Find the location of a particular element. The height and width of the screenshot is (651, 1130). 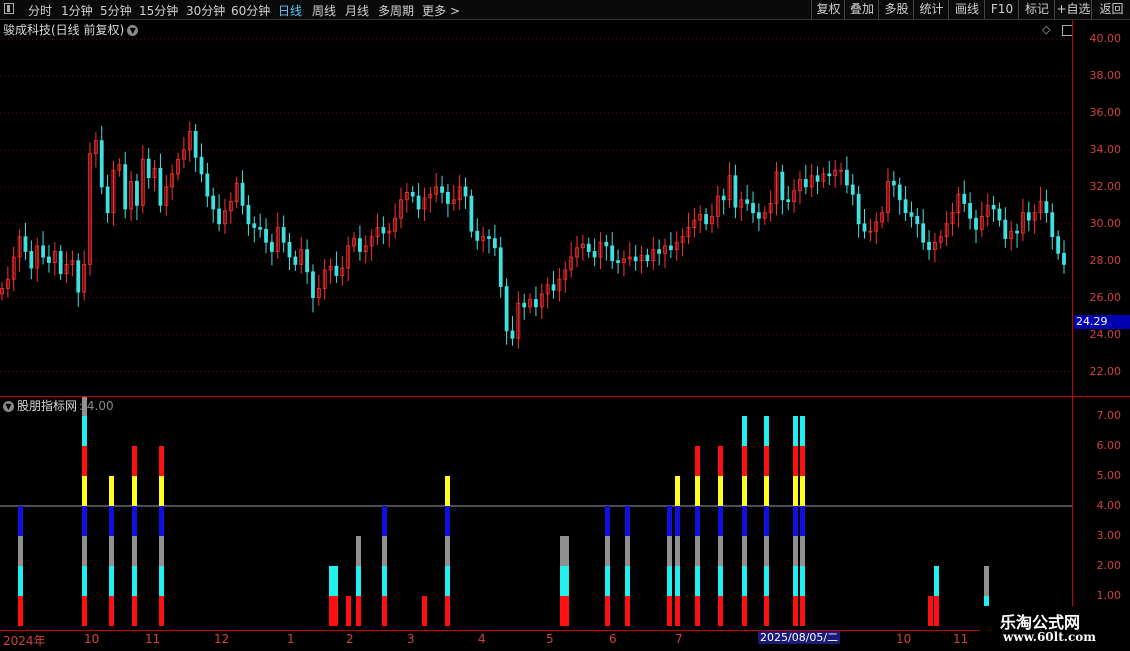

back-button: 返回 is located at coordinates (1110, 9).